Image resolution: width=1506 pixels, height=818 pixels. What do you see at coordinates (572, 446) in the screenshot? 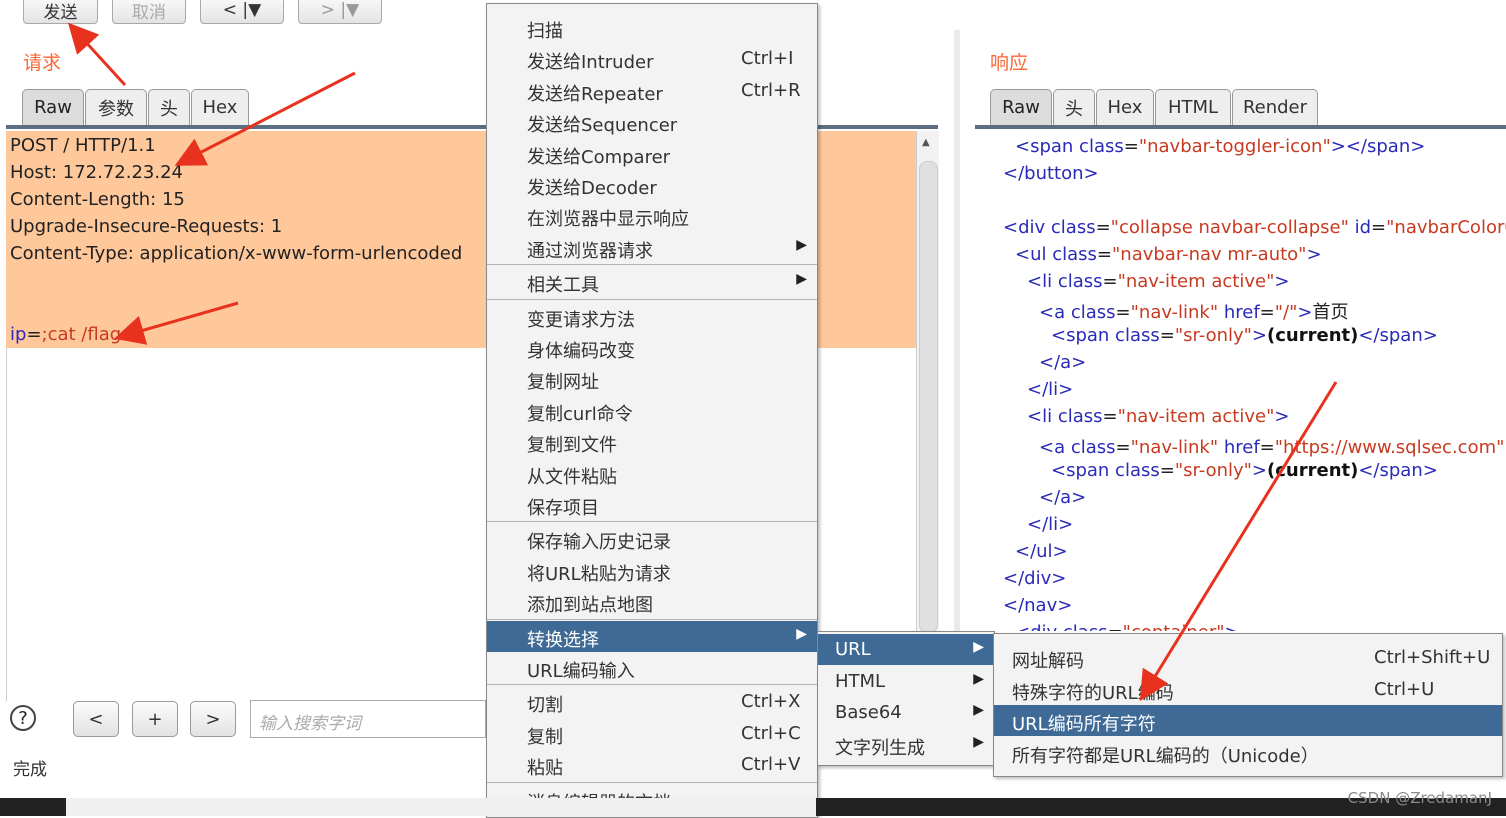
I see `menu-item-label: 复制到文件` at bounding box center [572, 446].